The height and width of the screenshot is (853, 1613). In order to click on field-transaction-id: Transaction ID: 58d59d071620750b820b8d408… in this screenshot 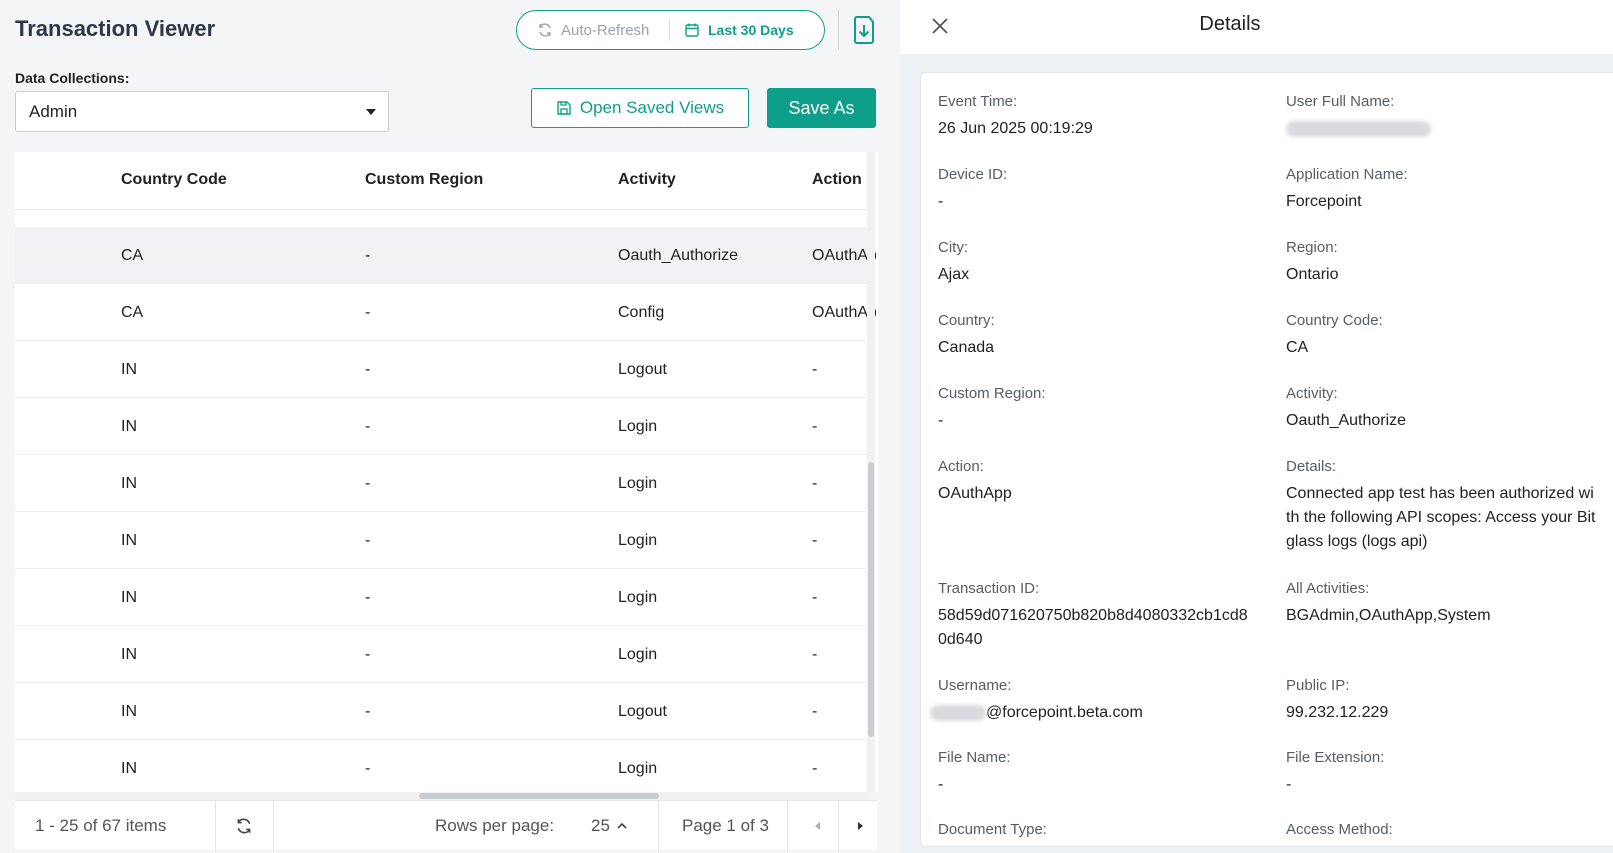, I will do `click(1093, 616)`.